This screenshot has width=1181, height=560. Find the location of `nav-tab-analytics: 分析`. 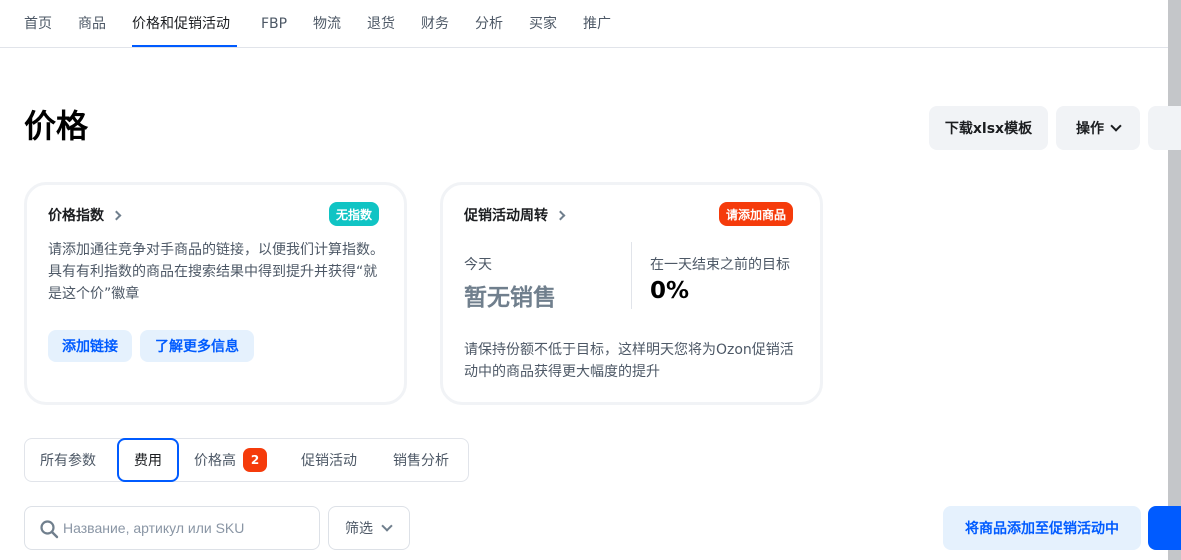

nav-tab-analytics: 分析 is located at coordinates (489, 24).